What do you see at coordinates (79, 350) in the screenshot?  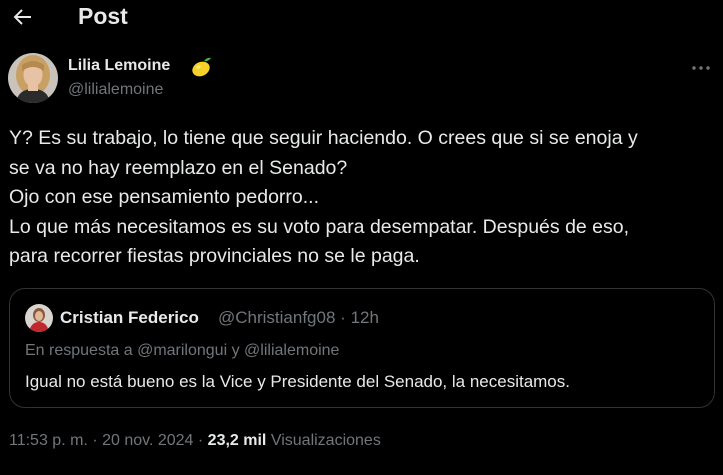 I see `reply-prefix: En respuesta a` at bounding box center [79, 350].